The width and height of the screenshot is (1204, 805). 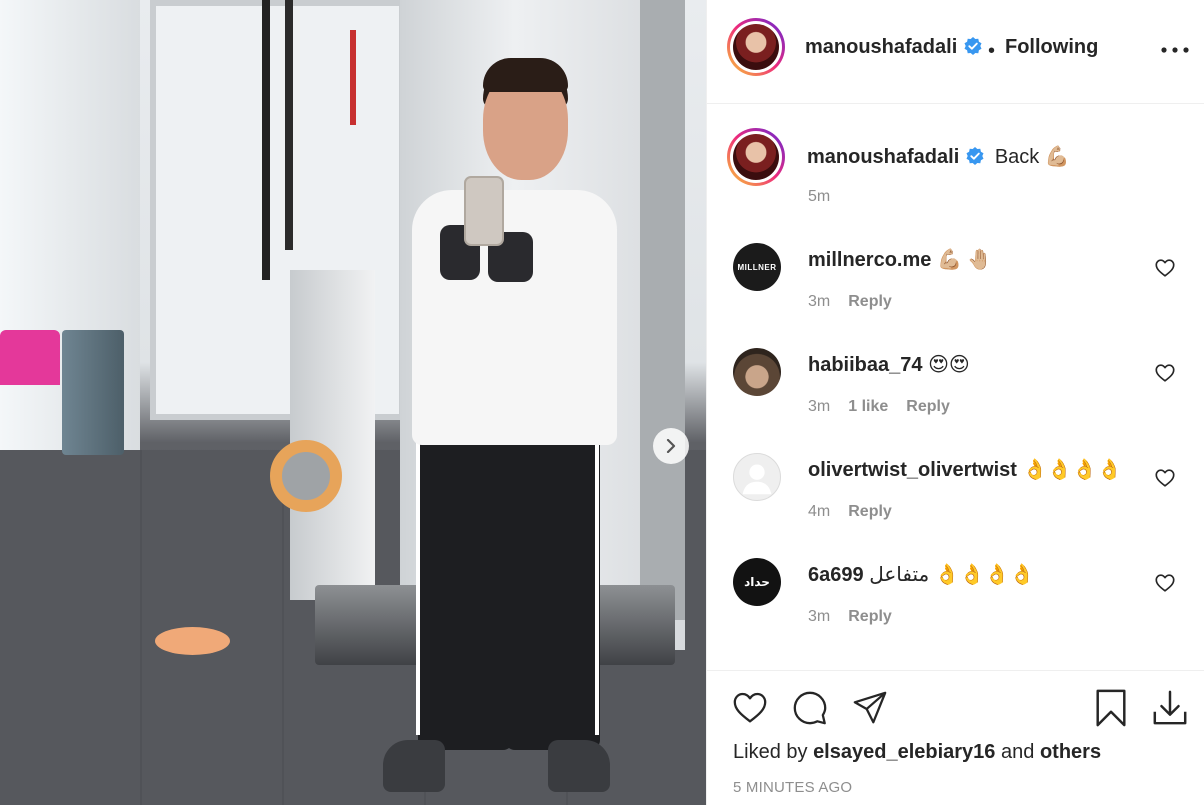 I want to click on photo-person-hair, so click(x=525, y=75).